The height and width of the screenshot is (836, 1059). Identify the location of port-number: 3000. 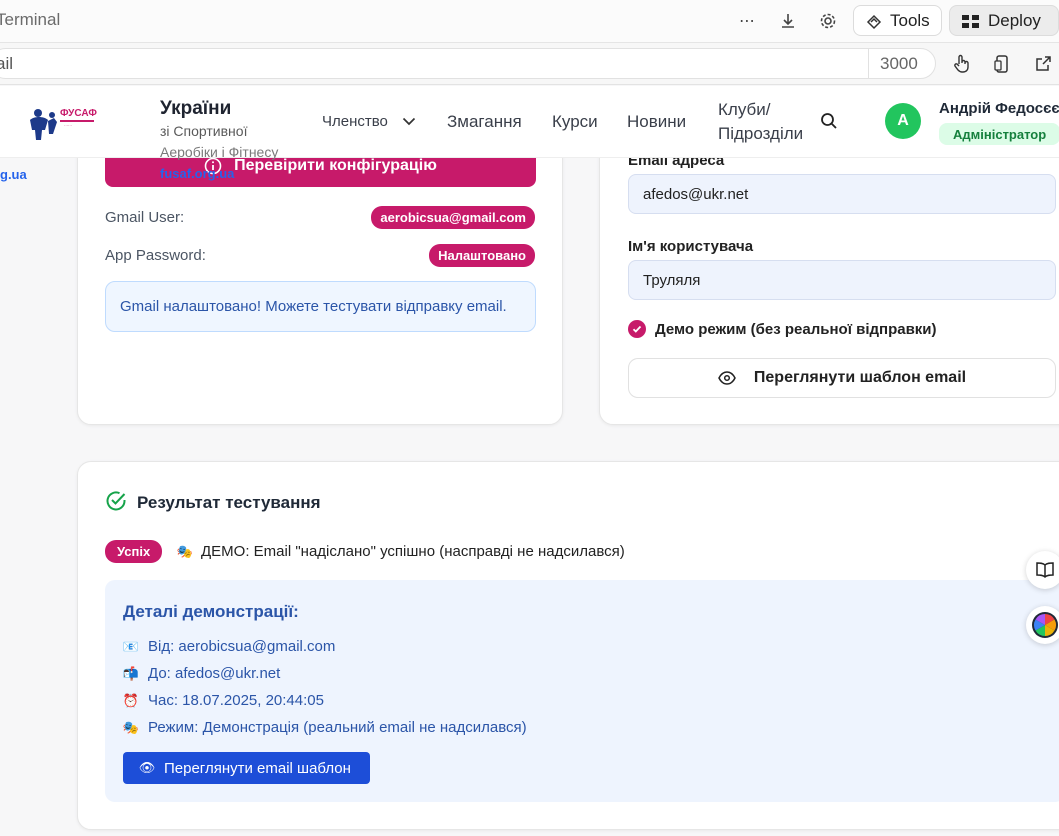
(899, 64).